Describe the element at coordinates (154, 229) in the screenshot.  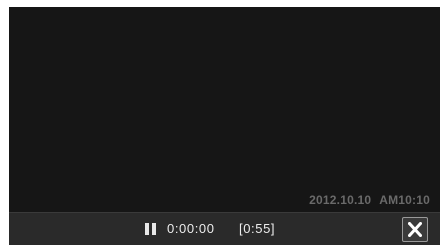
I see `pause-icon-bar` at that location.